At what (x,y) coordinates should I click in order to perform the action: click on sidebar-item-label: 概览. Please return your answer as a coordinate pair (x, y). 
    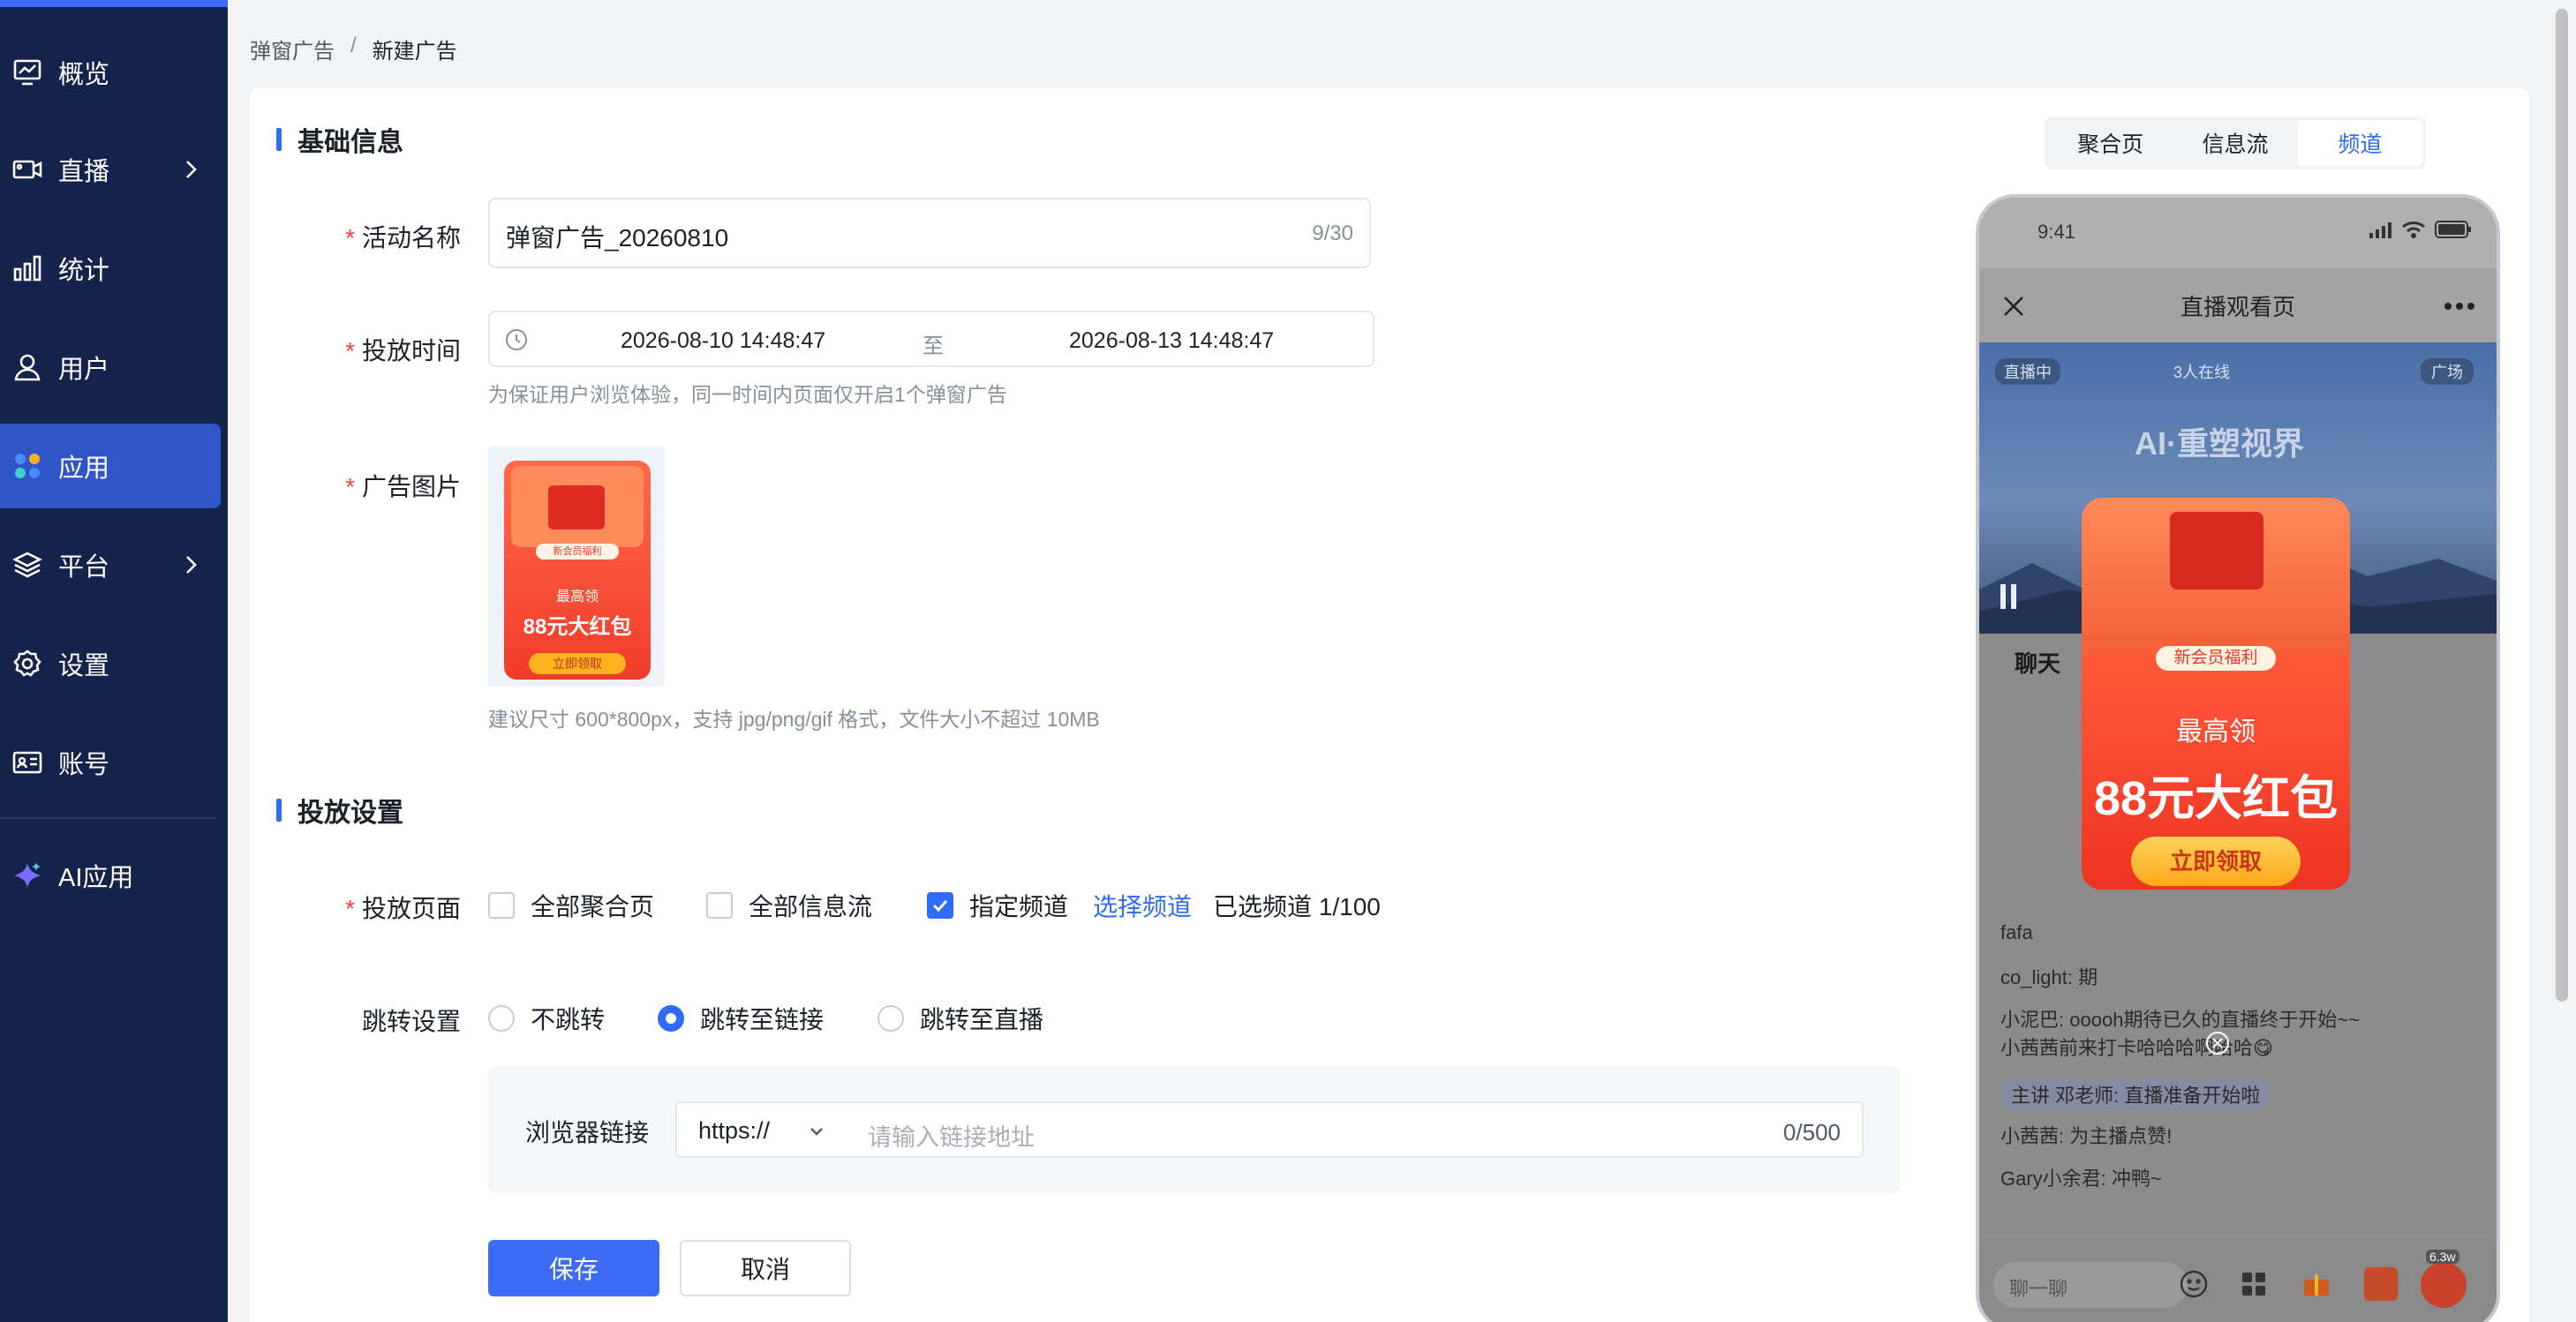
    Looking at the image, I should click on (84, 75).